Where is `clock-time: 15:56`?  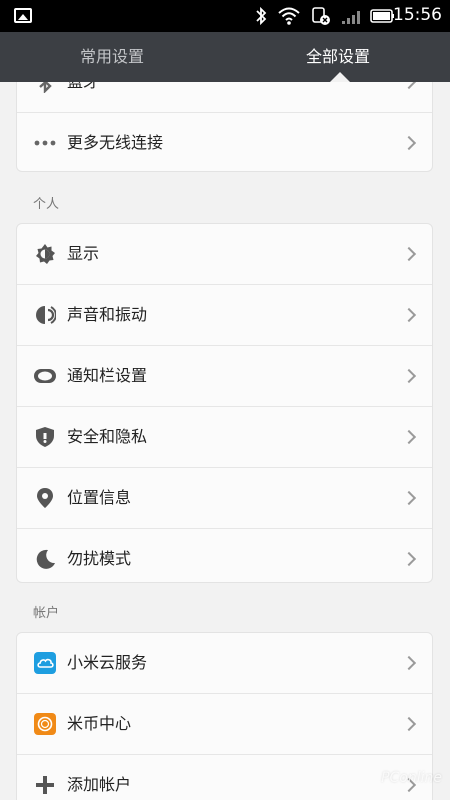 clock-time: 15:56 is located at coordinates (417, 15).